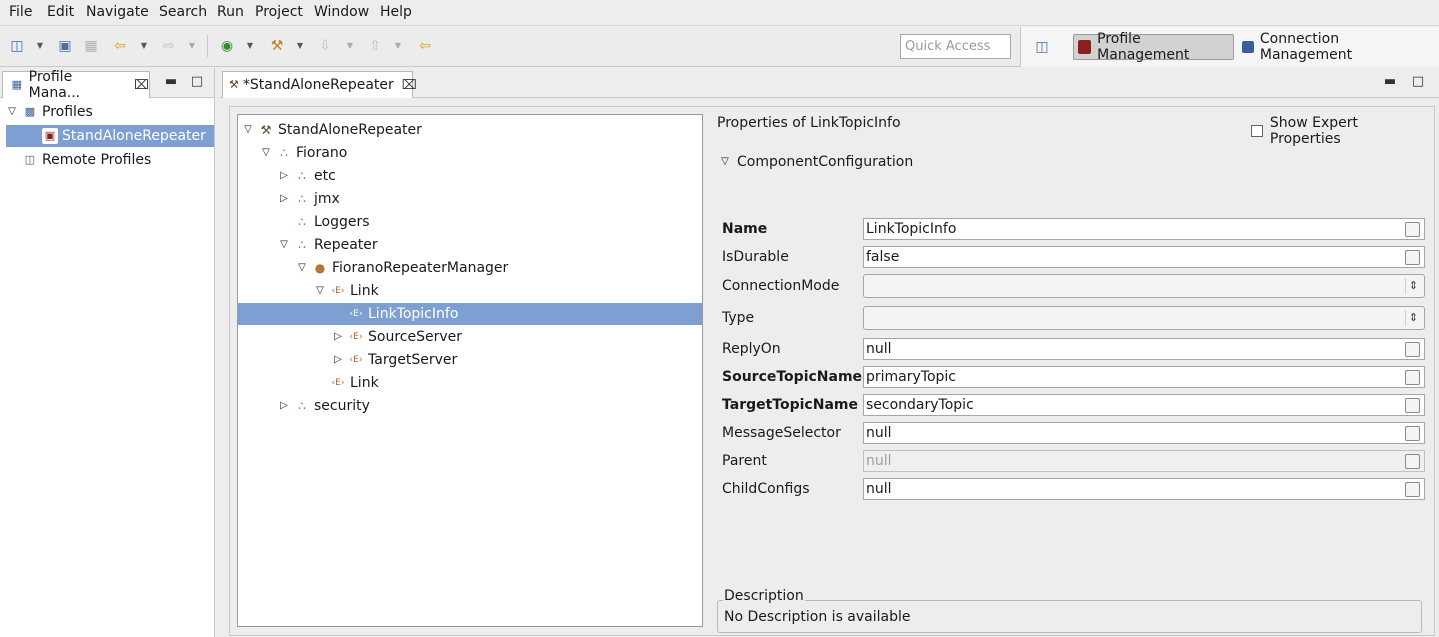 The width and height of the screenshot is (1439, 637). I want to click on properties-title: Properties of LinkTopicInfo, so click(809, 123).